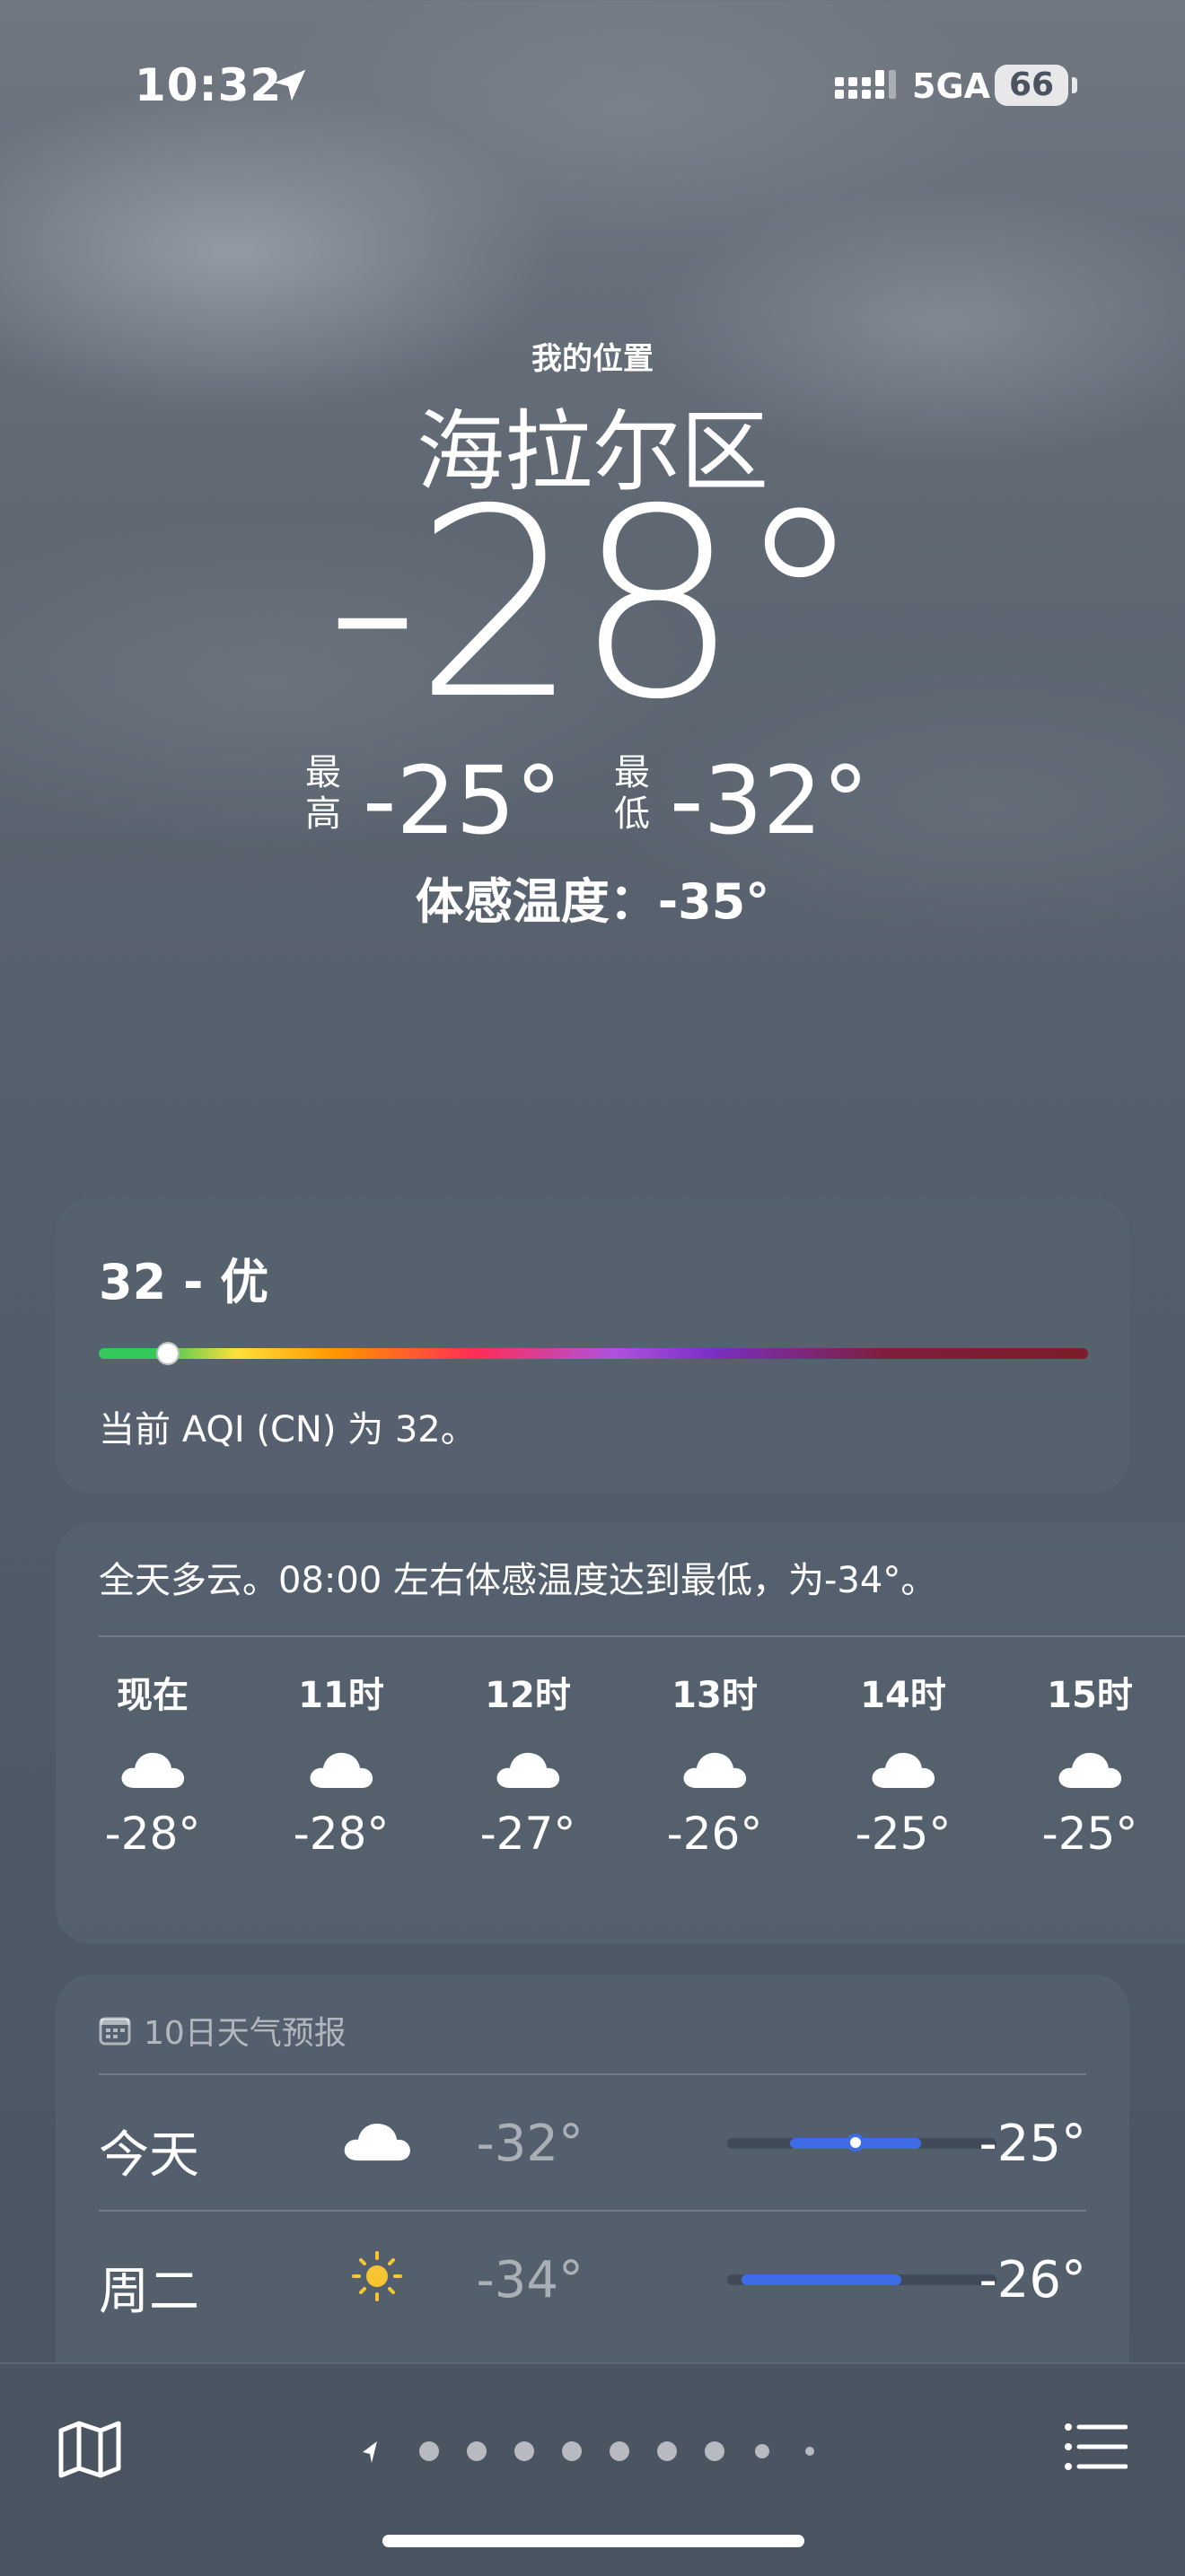  I want to click on low-label: 最低, so click(632, 793).